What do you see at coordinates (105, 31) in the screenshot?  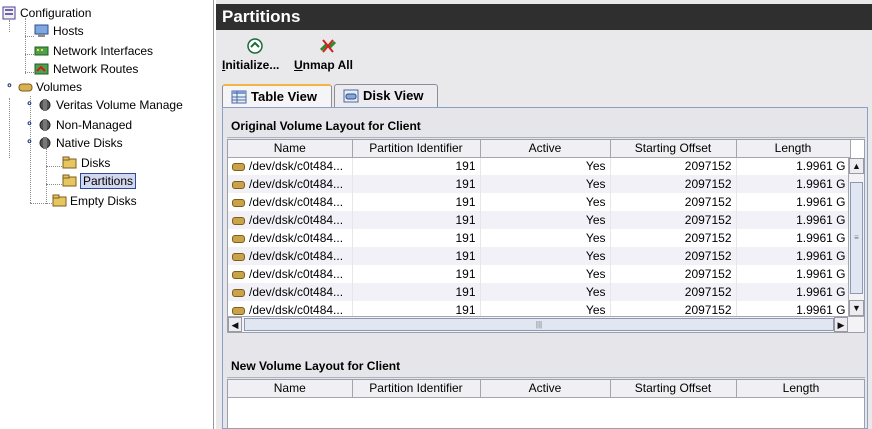 I see `tree-item-hosts: Hosts` at bounding box center [105, 31].